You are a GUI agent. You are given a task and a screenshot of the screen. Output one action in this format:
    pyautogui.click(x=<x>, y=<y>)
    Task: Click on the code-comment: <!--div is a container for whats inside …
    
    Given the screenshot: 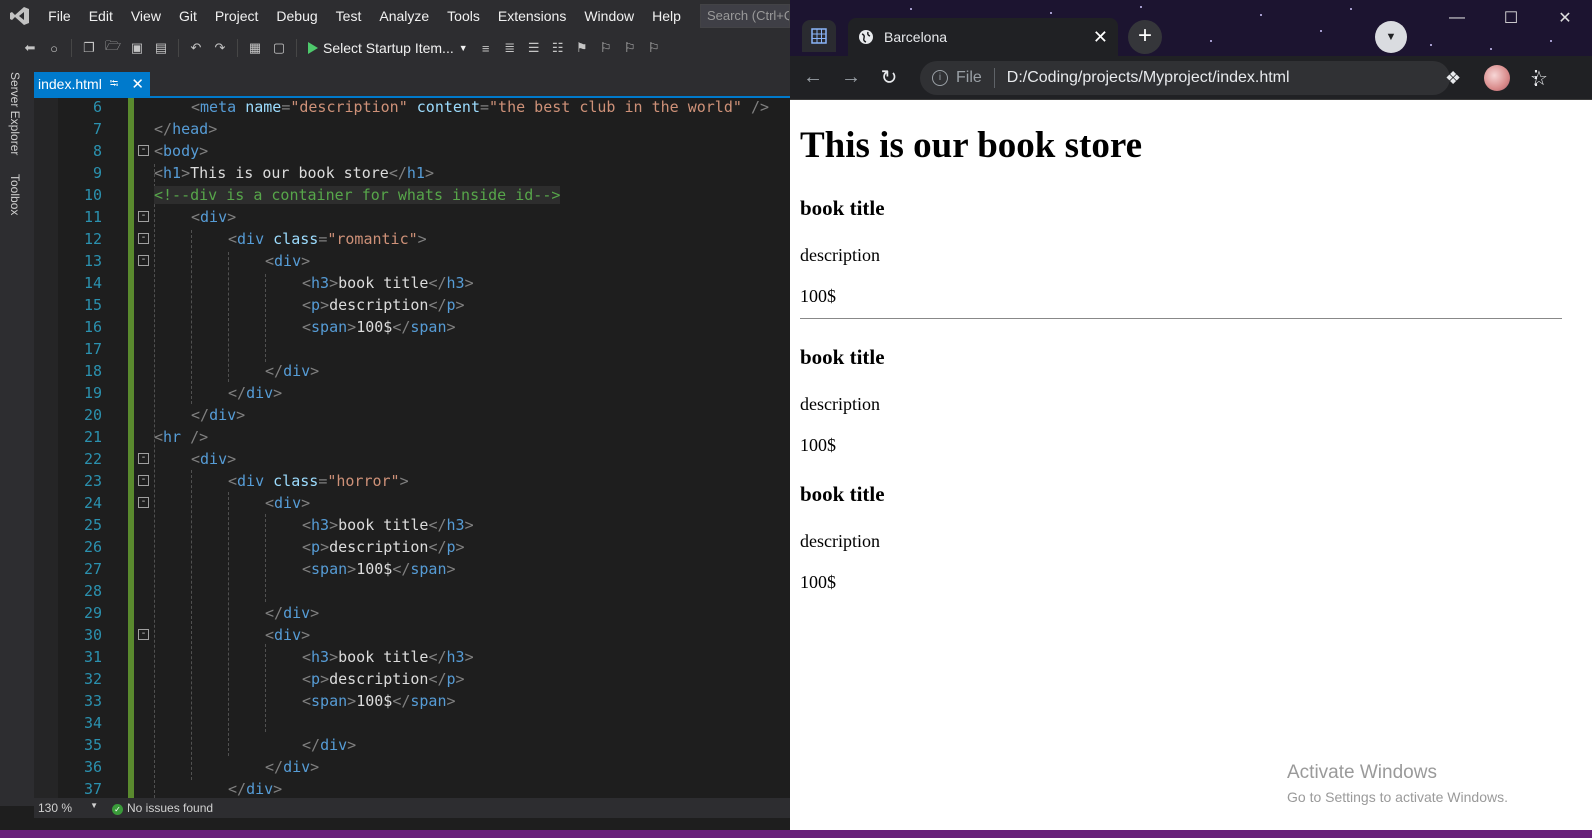 What is the action you would take?
    pyautogui.click(x=357, y=195)
    